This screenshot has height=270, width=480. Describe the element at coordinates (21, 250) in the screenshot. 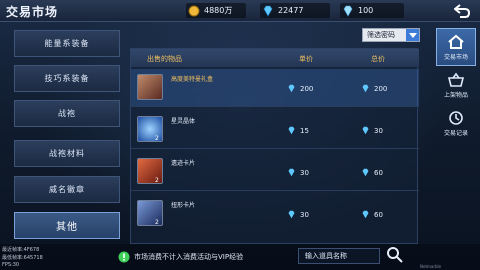

I see `debug-line: 最近帧率:4F678` at that location.